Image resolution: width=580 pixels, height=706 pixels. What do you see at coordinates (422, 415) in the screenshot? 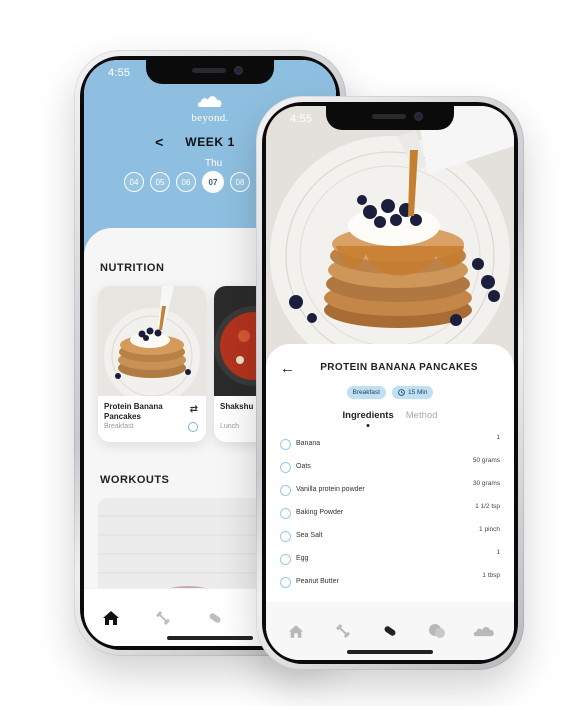
I see `tab-method: Method` at bounding box center [422, 415].